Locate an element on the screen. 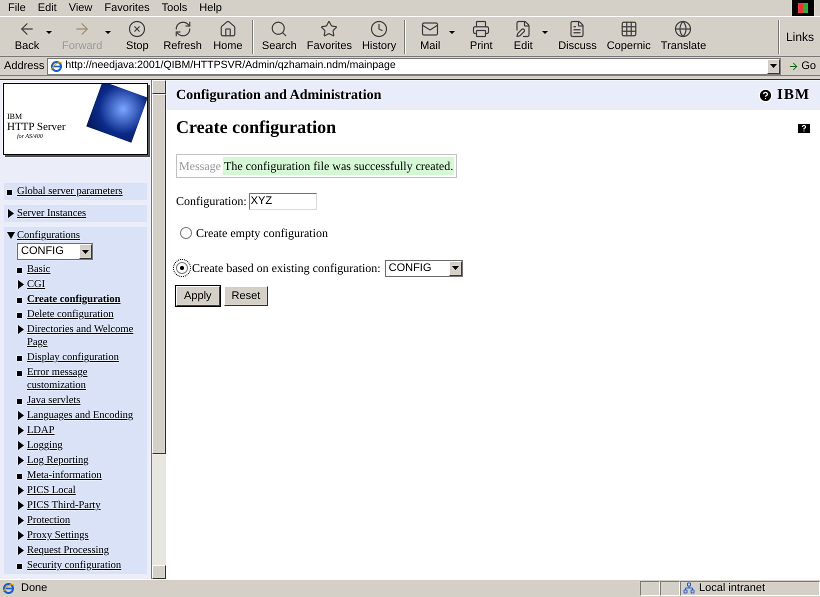 The height and width of the screenshot is (597, 820). status-text: Done is located at coordinates (34, 588).